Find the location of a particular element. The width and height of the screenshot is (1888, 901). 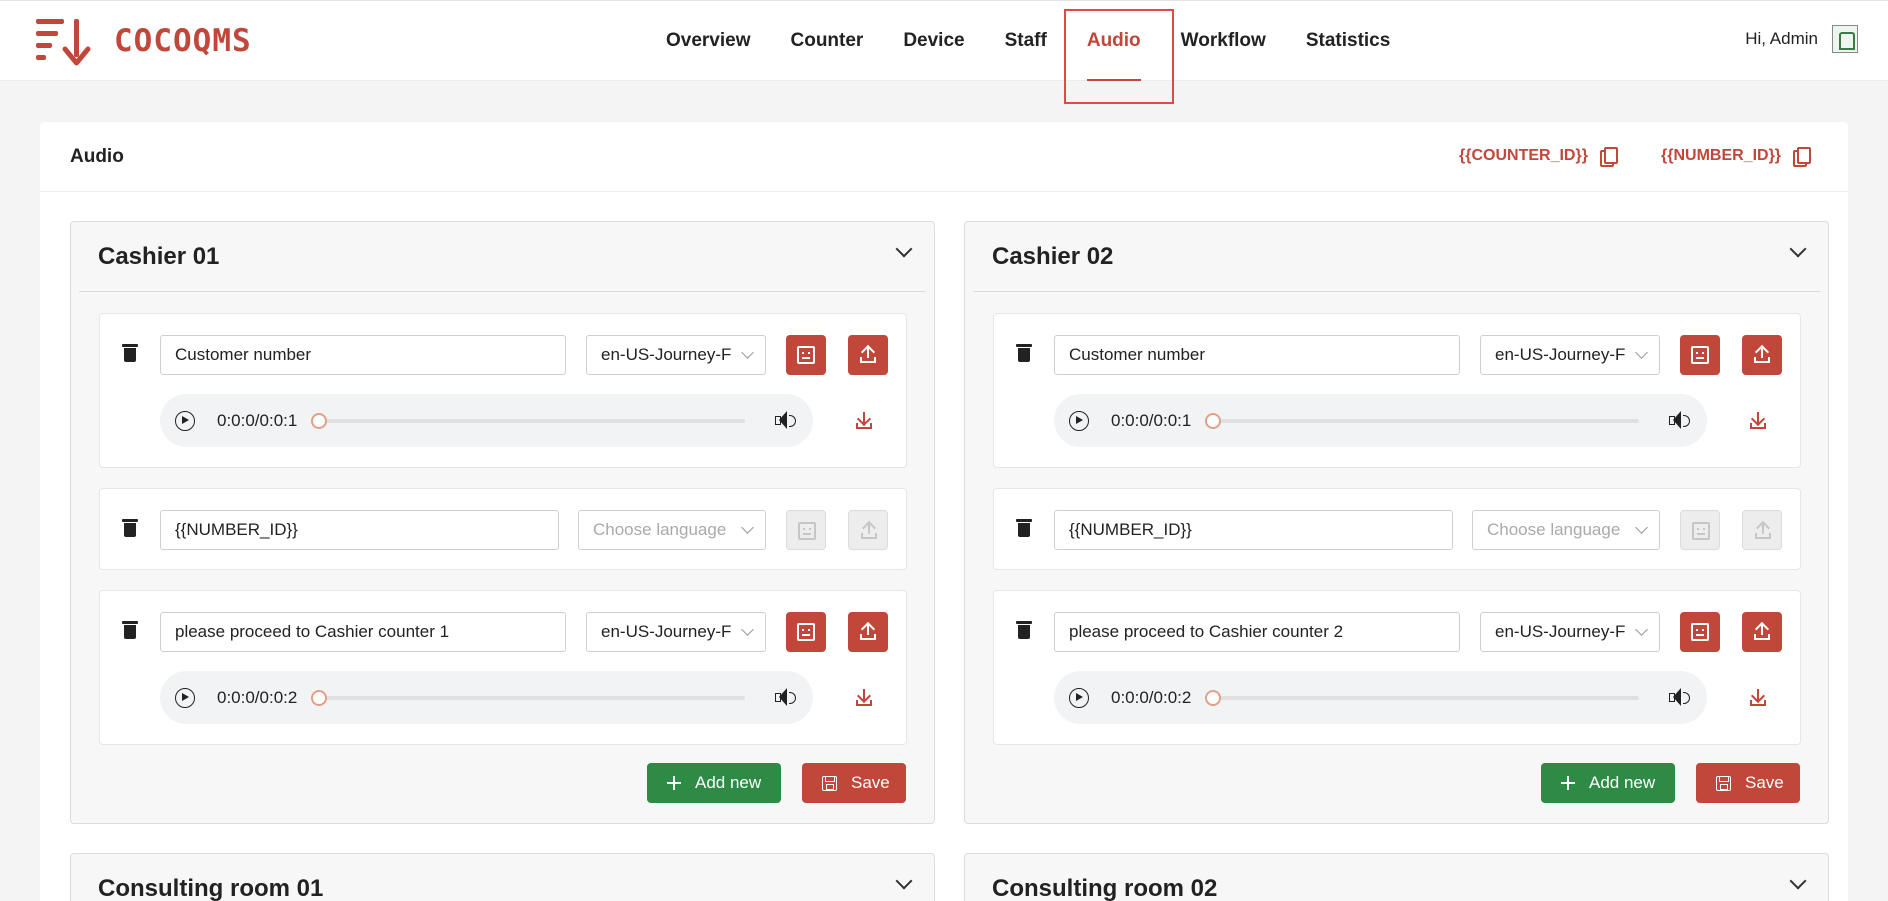

user-menu: Hi, Admin is located at coordinates (1801, 39).